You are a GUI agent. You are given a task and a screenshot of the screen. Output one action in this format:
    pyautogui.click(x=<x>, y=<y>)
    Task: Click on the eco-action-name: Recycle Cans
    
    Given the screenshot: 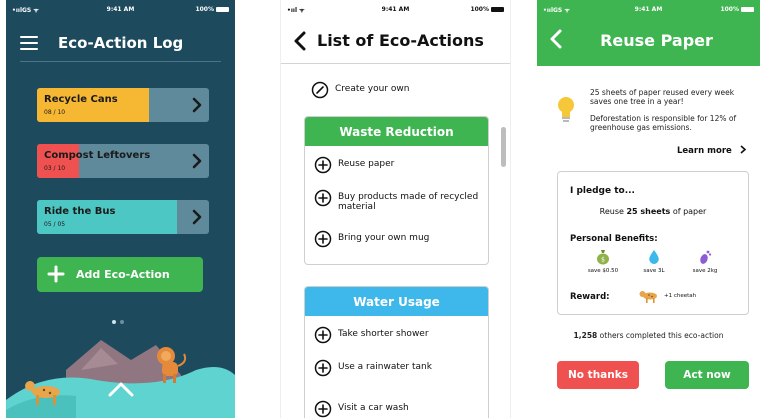 What is the action you would take?
    pyautogui.click(x=81, y=99)
    